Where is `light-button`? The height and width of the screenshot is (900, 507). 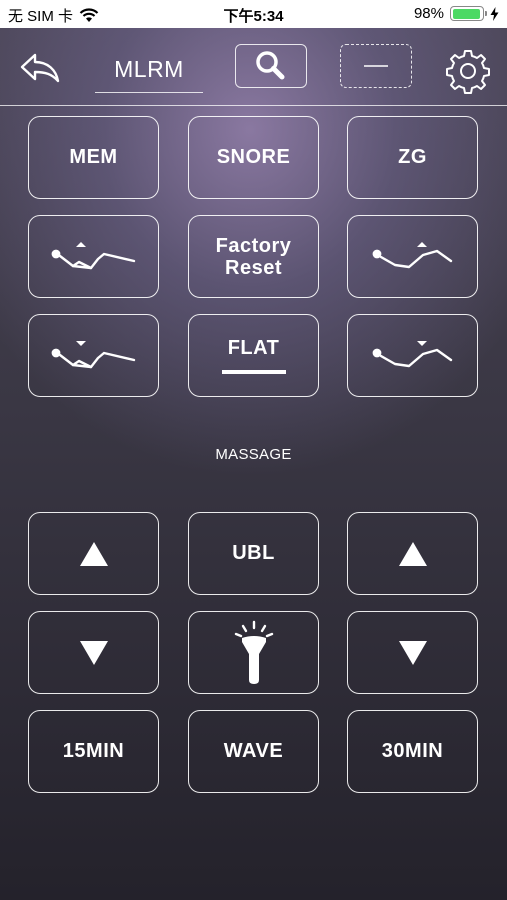
light-button is located at coordinates (253, 652).